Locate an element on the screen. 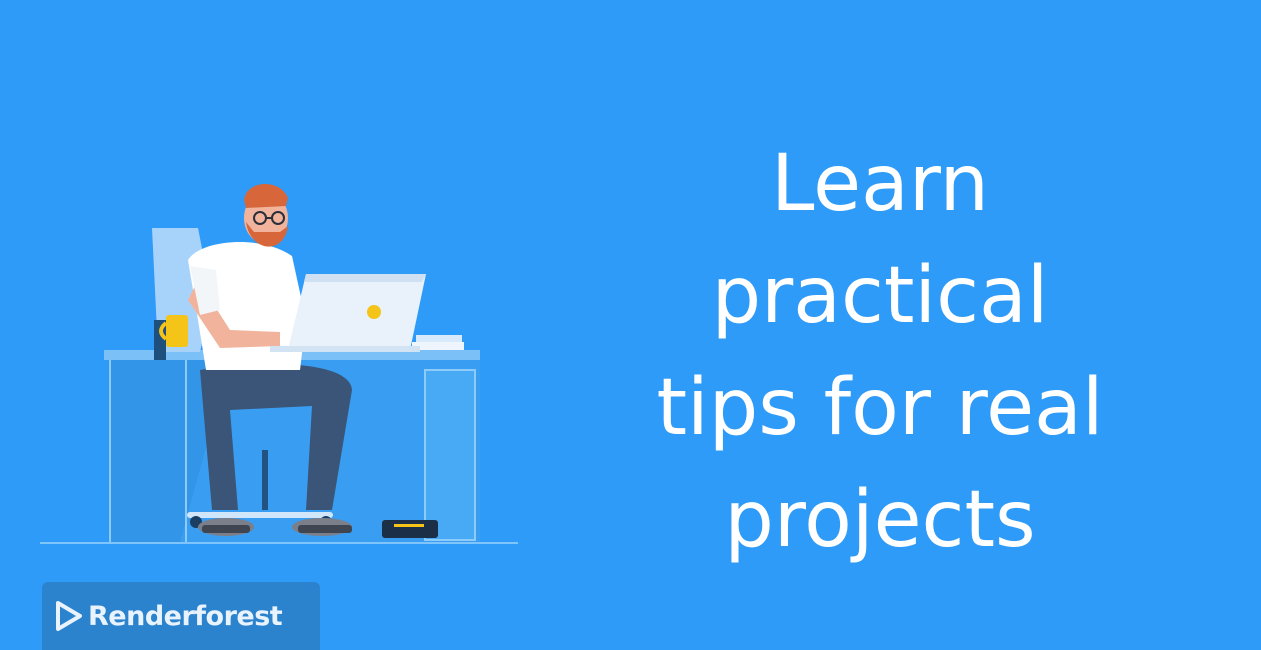  headline-line-2: practical is located at coordinates (880, 296).